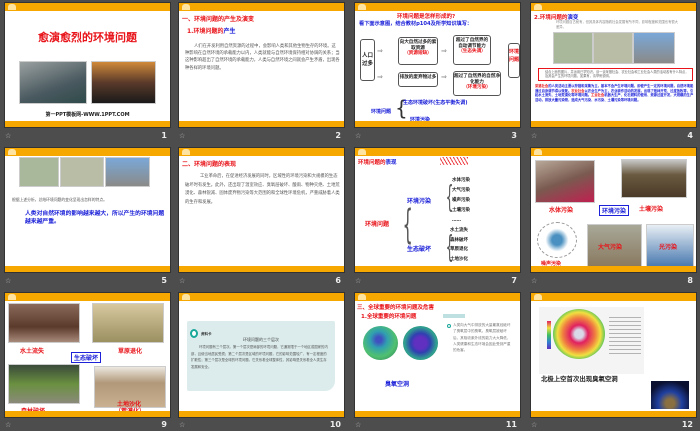 This screenshot has width=700, height=431. Describe the element at coordinates (53, 82) in the screenshot. I see `smog-photo` at that location.